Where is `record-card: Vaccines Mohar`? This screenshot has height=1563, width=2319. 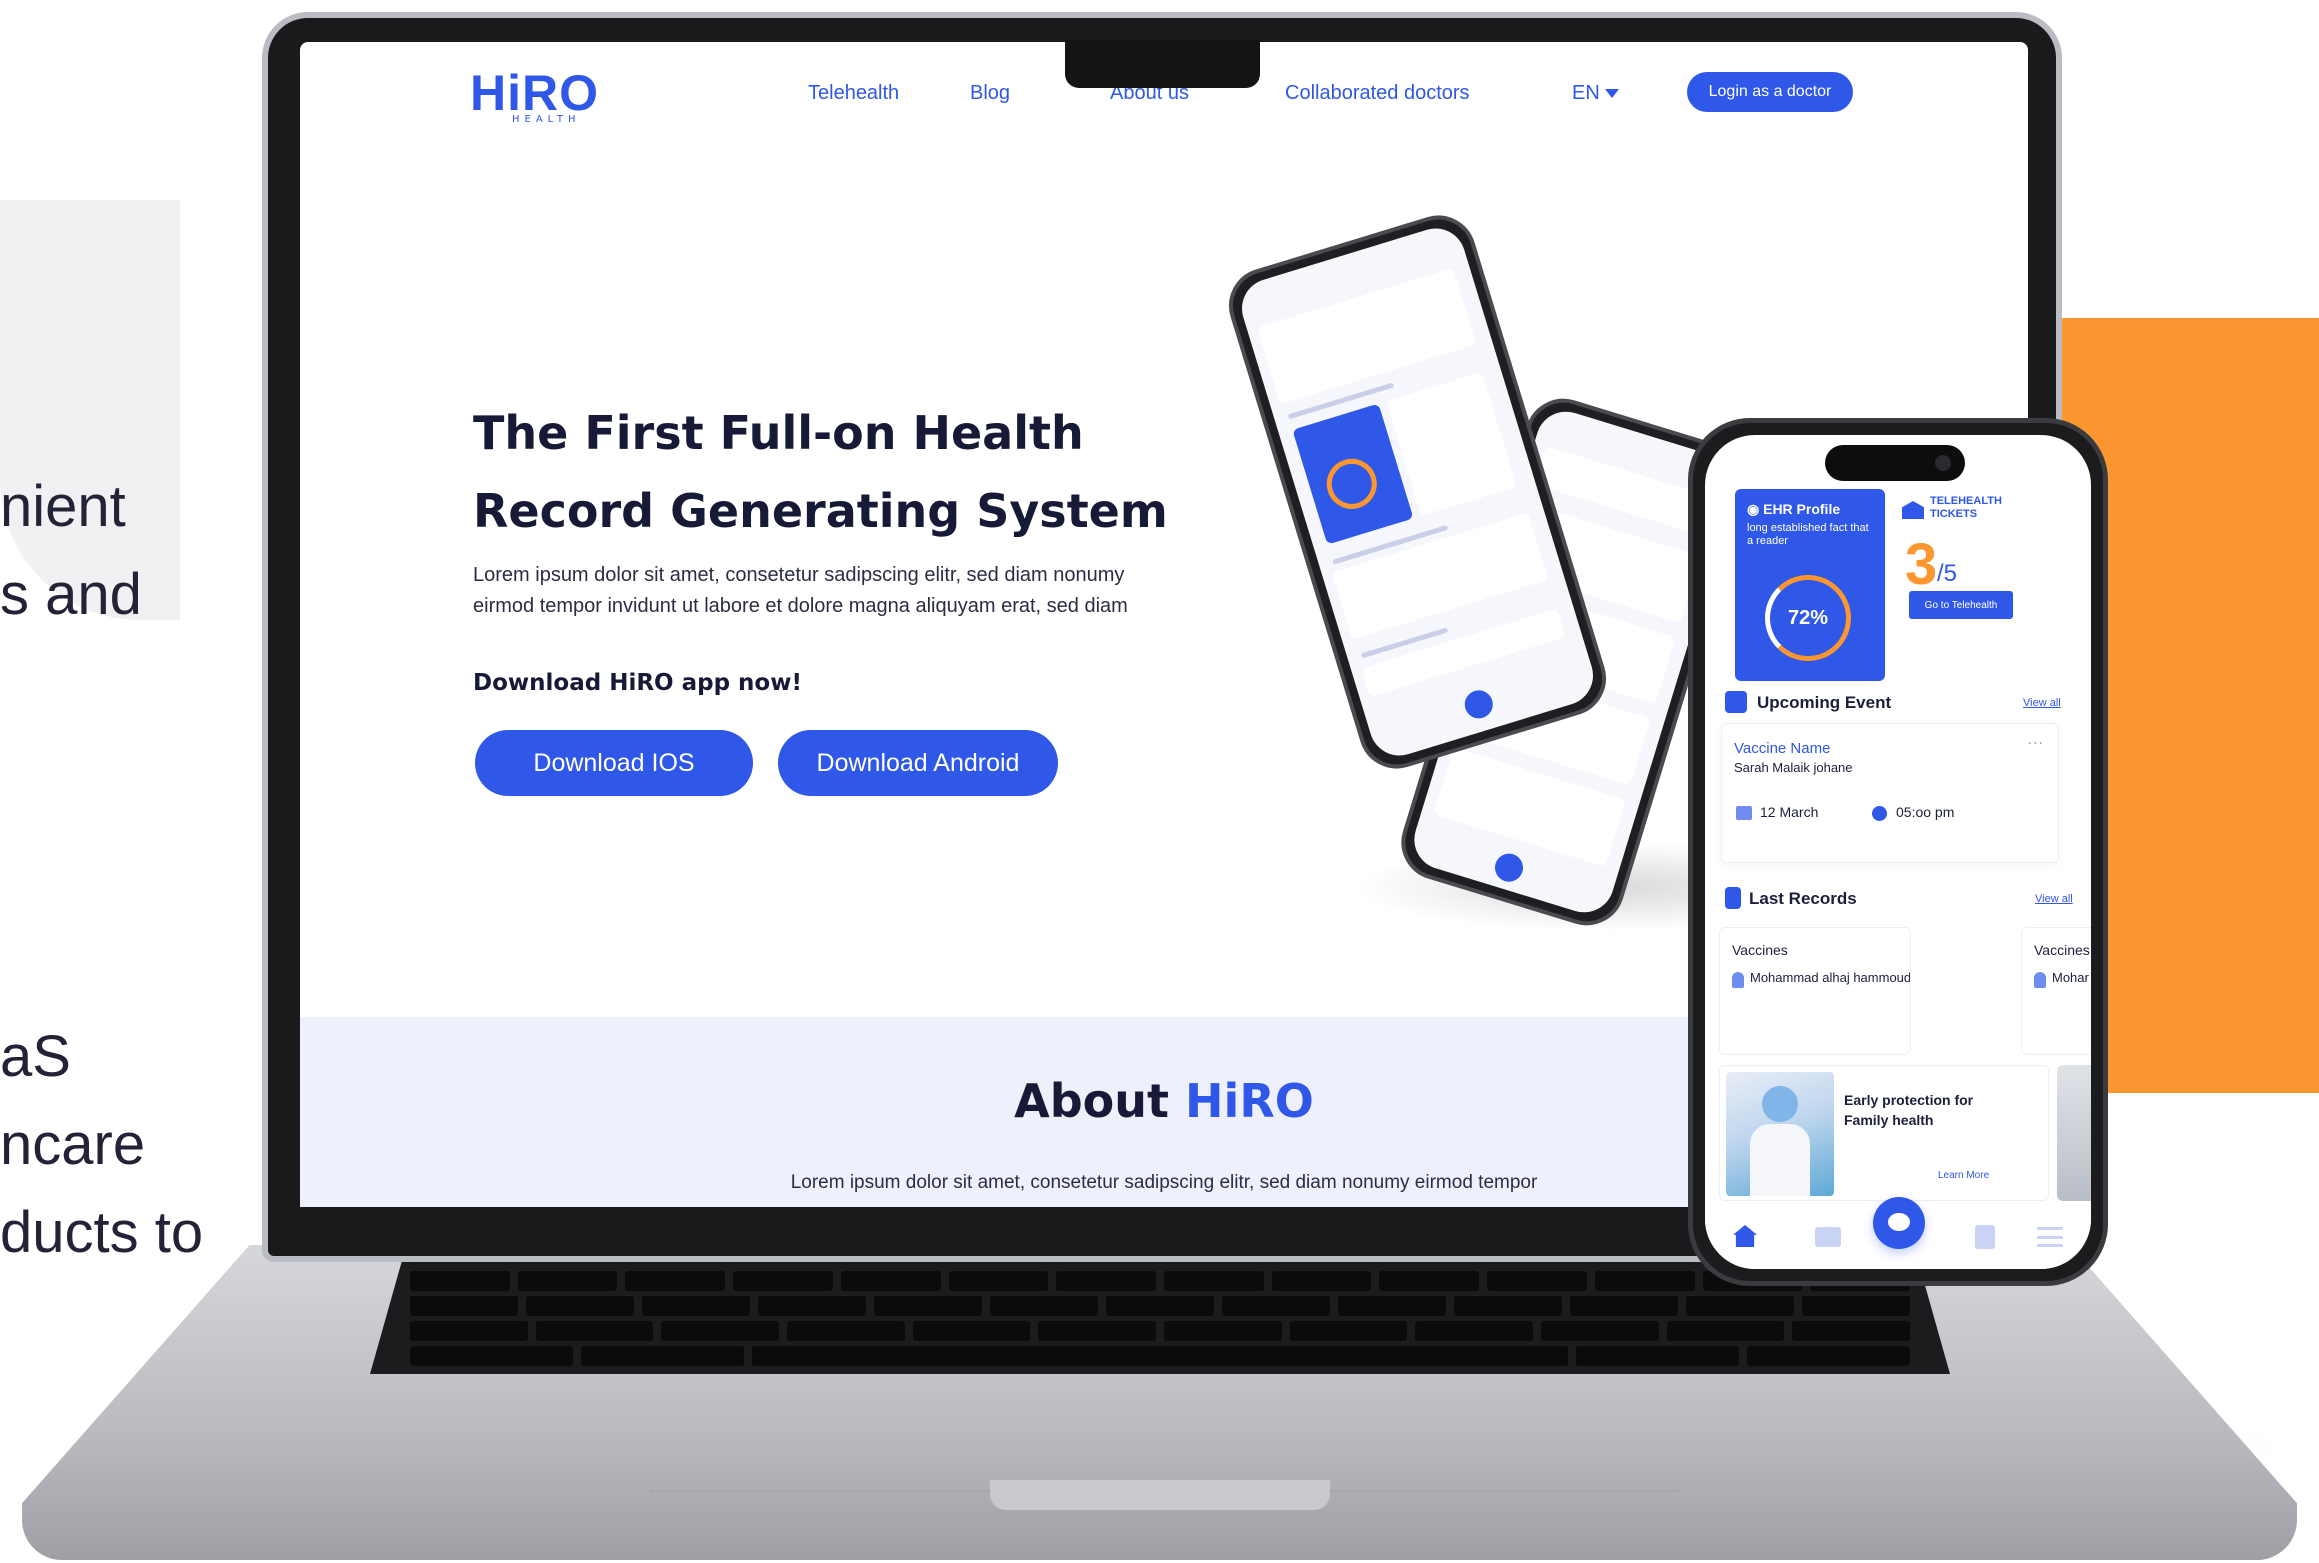
record-card: Vaccines Mohar is located at coordinates (2056, 991).